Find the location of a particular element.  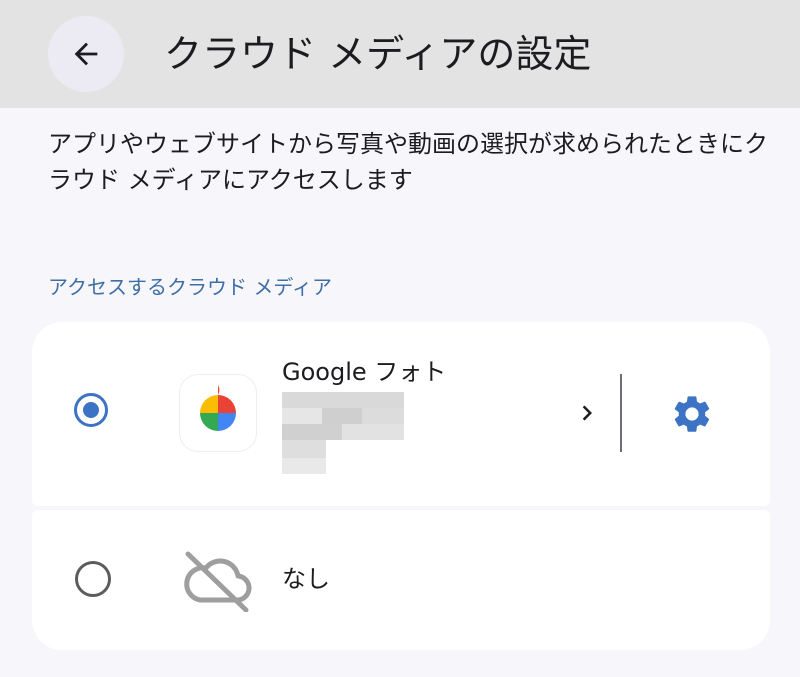

account-name-redacted is located at coordinates (343, 434).